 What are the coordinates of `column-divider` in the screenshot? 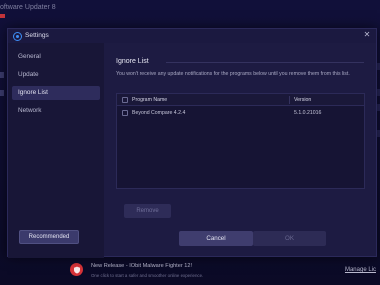 It's located at (289, 100).